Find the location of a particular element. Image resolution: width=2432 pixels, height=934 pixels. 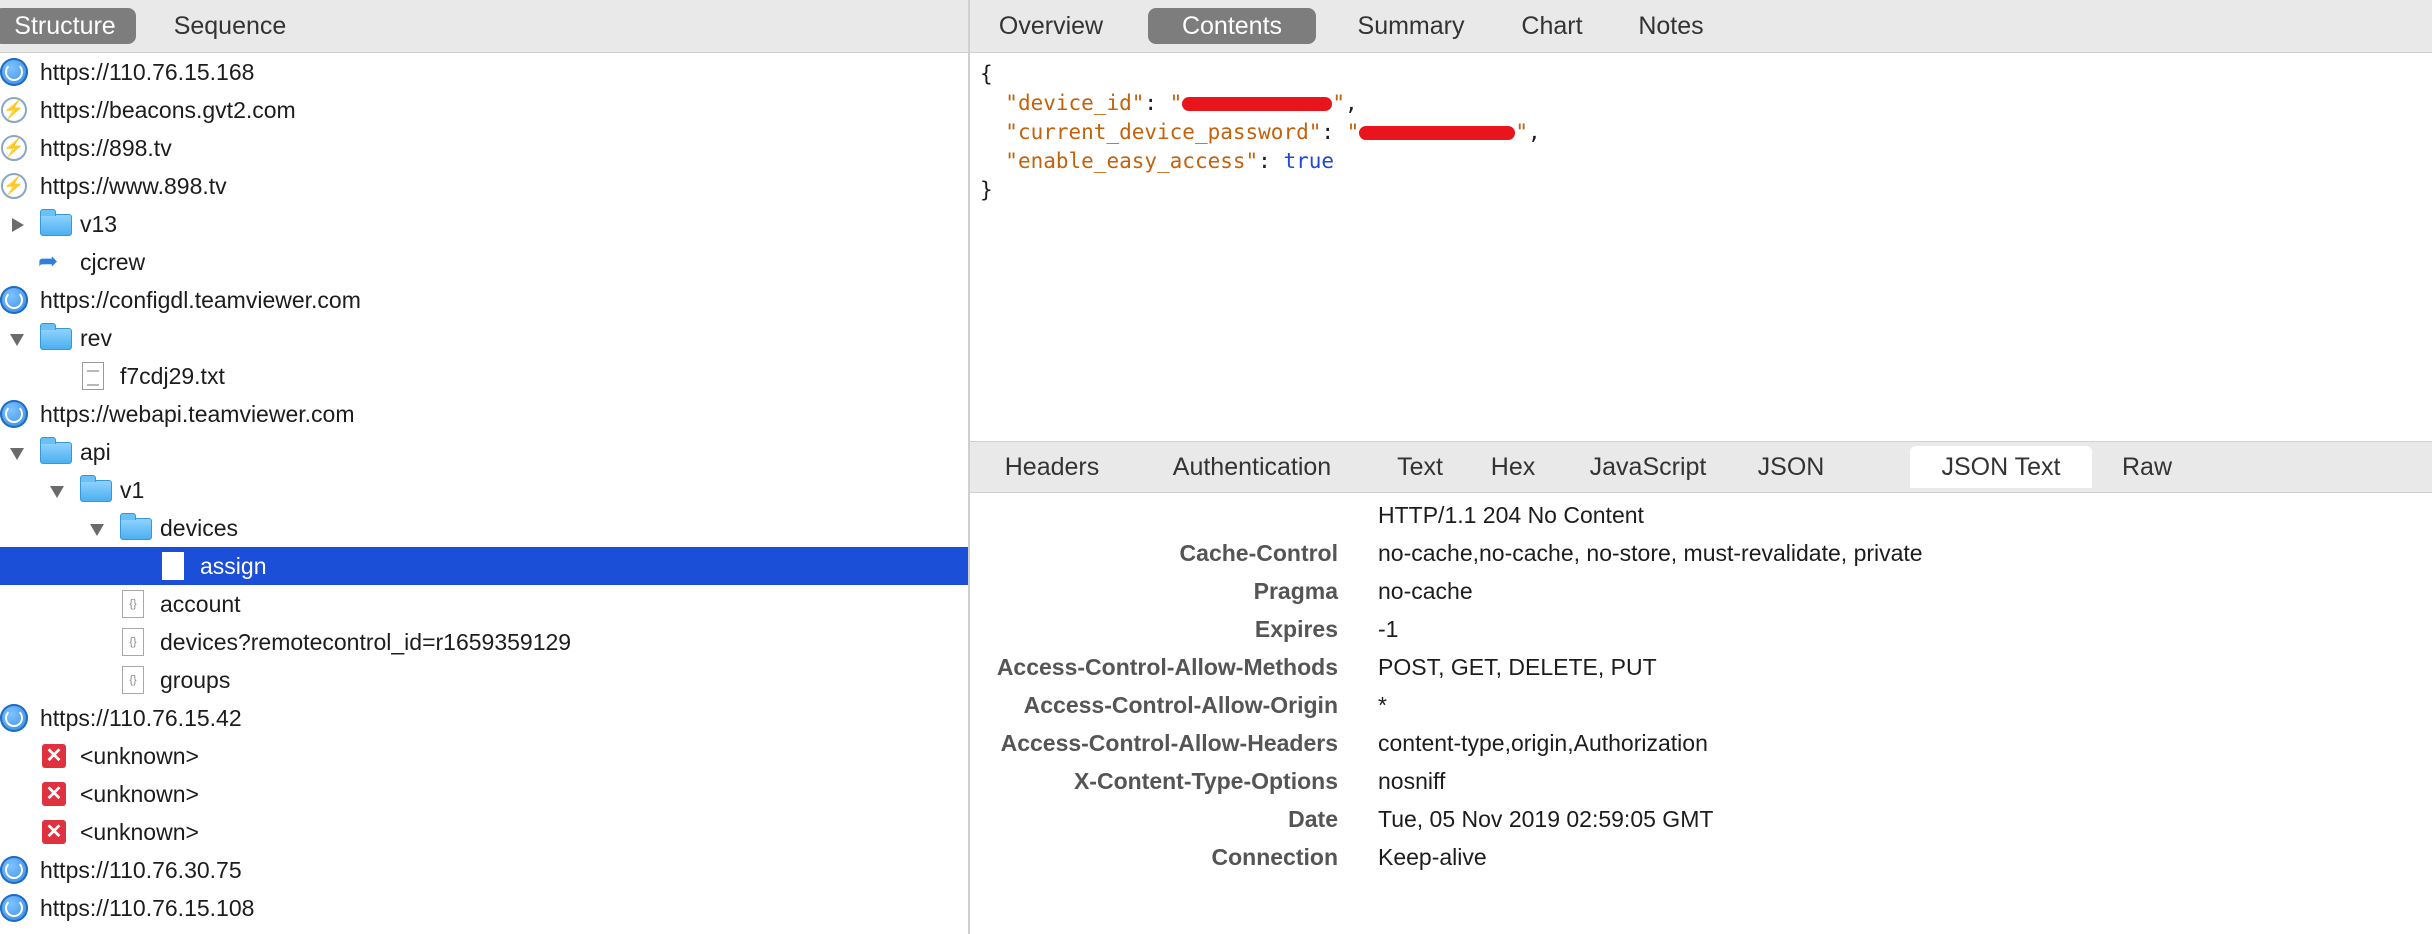

tab-summary: Summary is located at coordinates (1411, 26).